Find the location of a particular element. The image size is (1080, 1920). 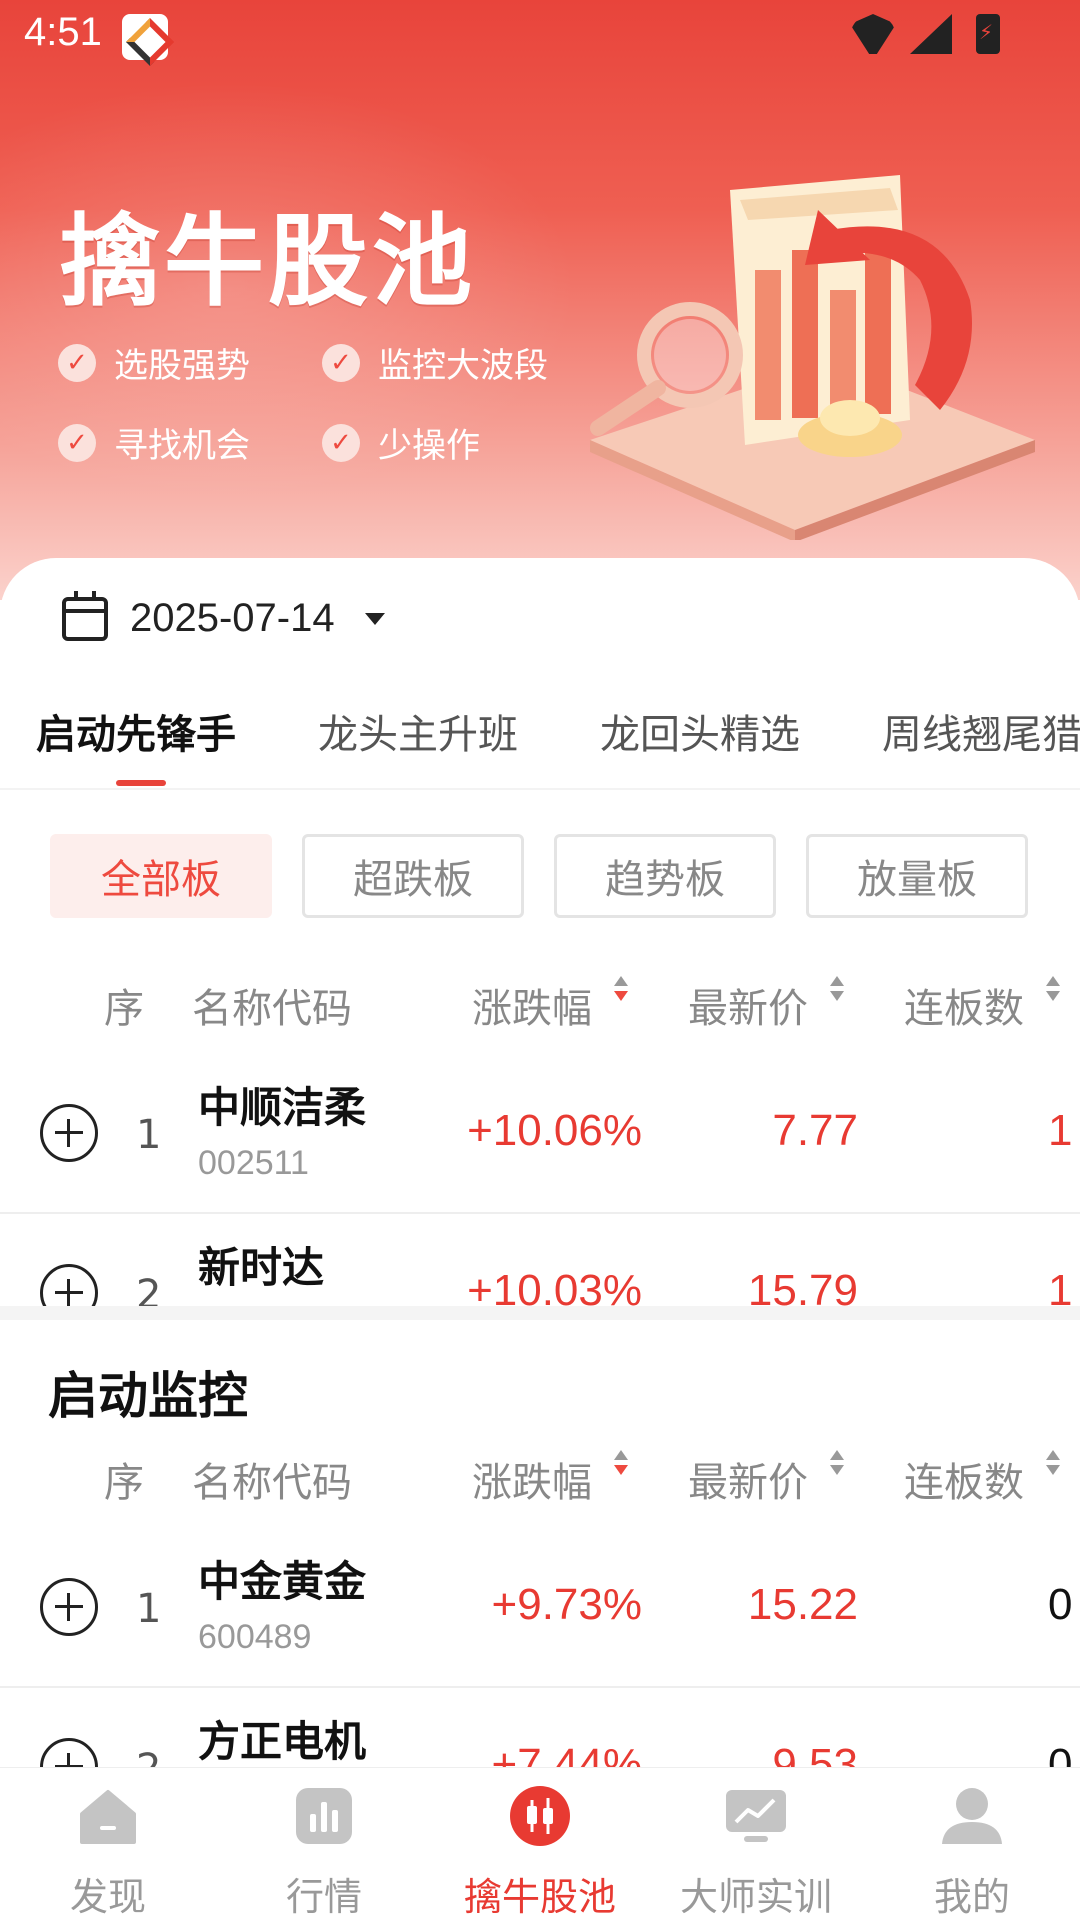

stock-code: 002511 is located at coordinates (253, 1163).